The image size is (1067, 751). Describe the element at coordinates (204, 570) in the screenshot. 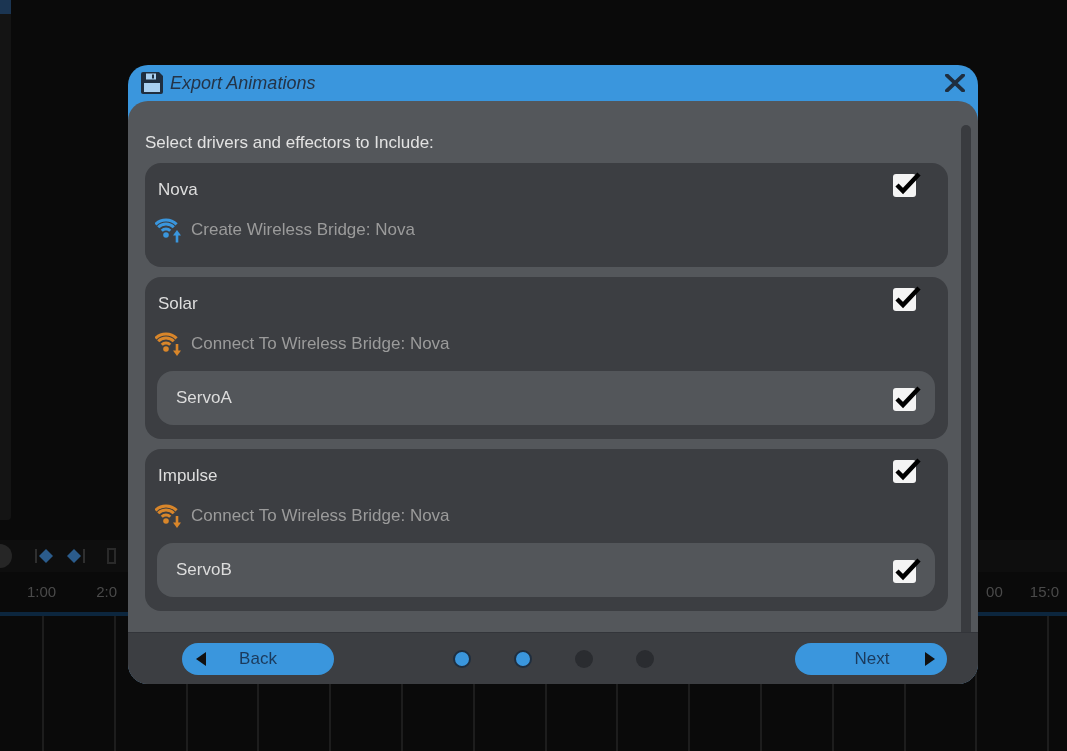

I see `effector-name: ServoB` at that location.